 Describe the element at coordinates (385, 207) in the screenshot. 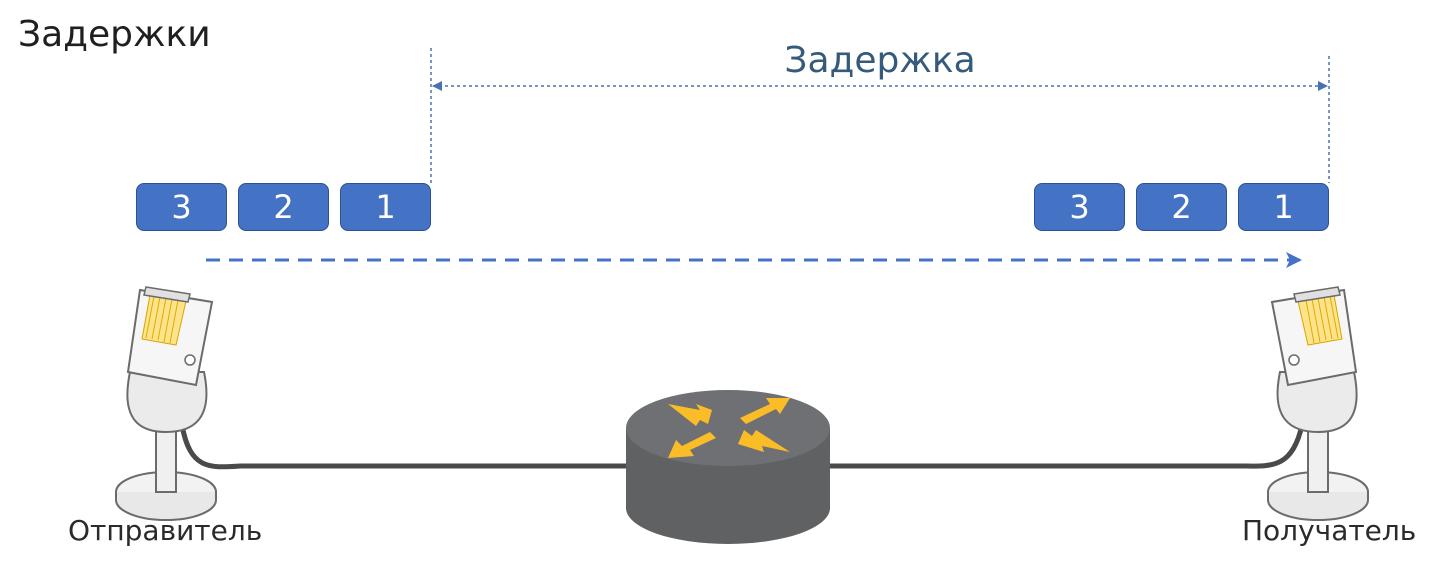

I see `sender-packet-1: 1` at that location.